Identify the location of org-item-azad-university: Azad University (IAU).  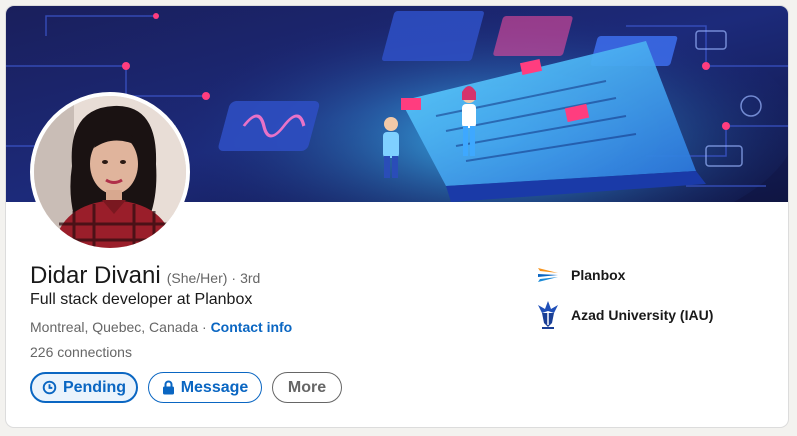
(624, 315).